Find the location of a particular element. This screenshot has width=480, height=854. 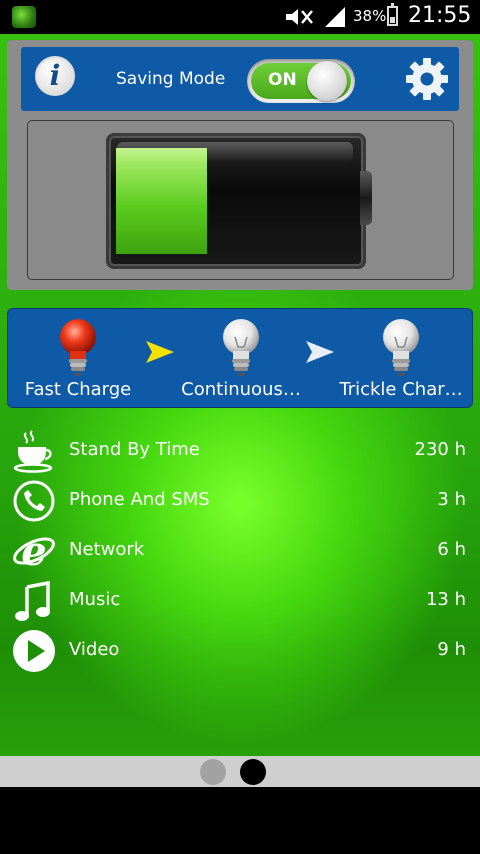

stat-value: 3 h is located at coordinates (451, 499).